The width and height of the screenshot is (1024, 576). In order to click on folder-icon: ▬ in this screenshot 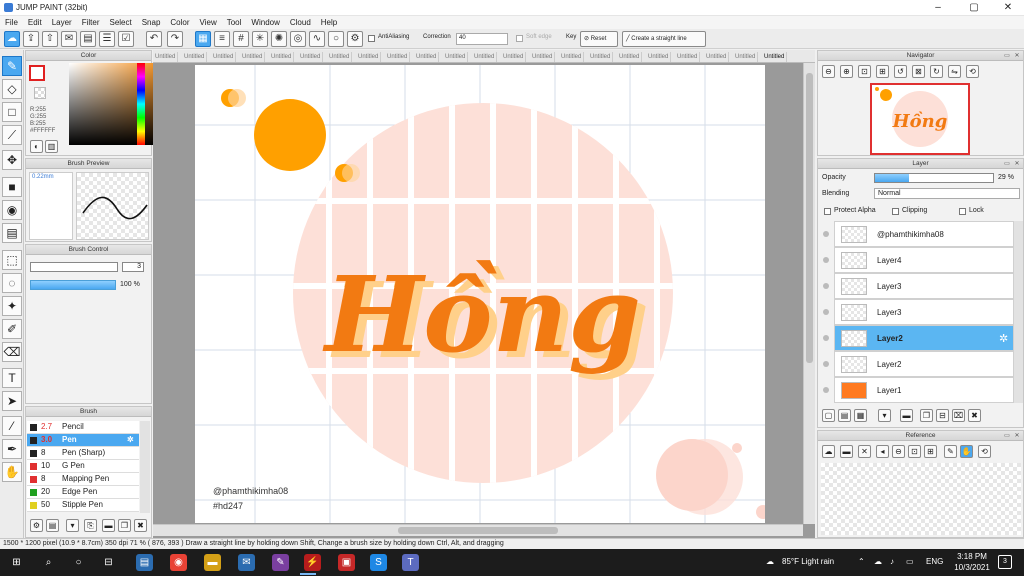, I will do `click(108, 525)`.